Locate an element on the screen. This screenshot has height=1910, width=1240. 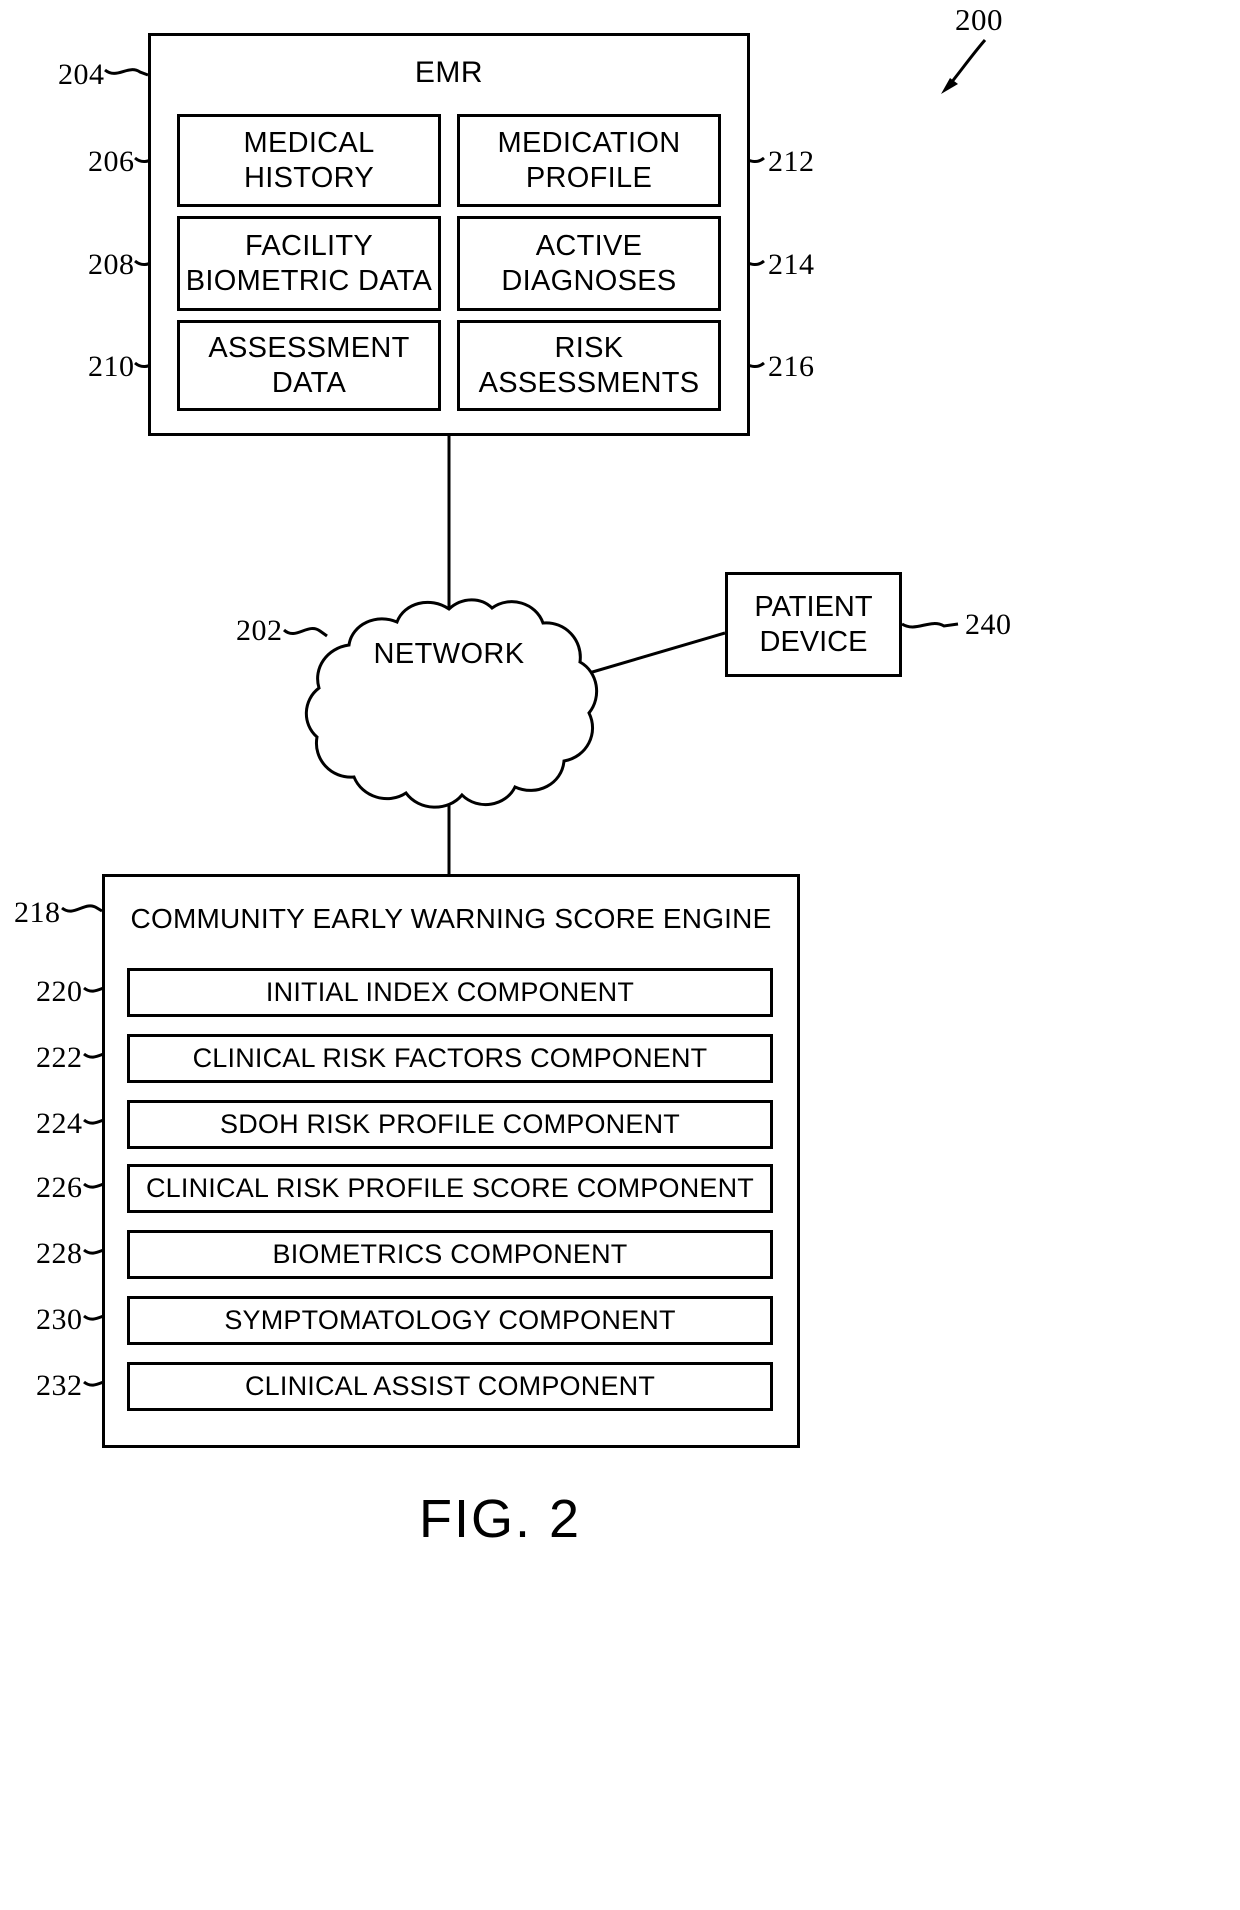
network-label: NETWORK is located at coordinates (449, 654).